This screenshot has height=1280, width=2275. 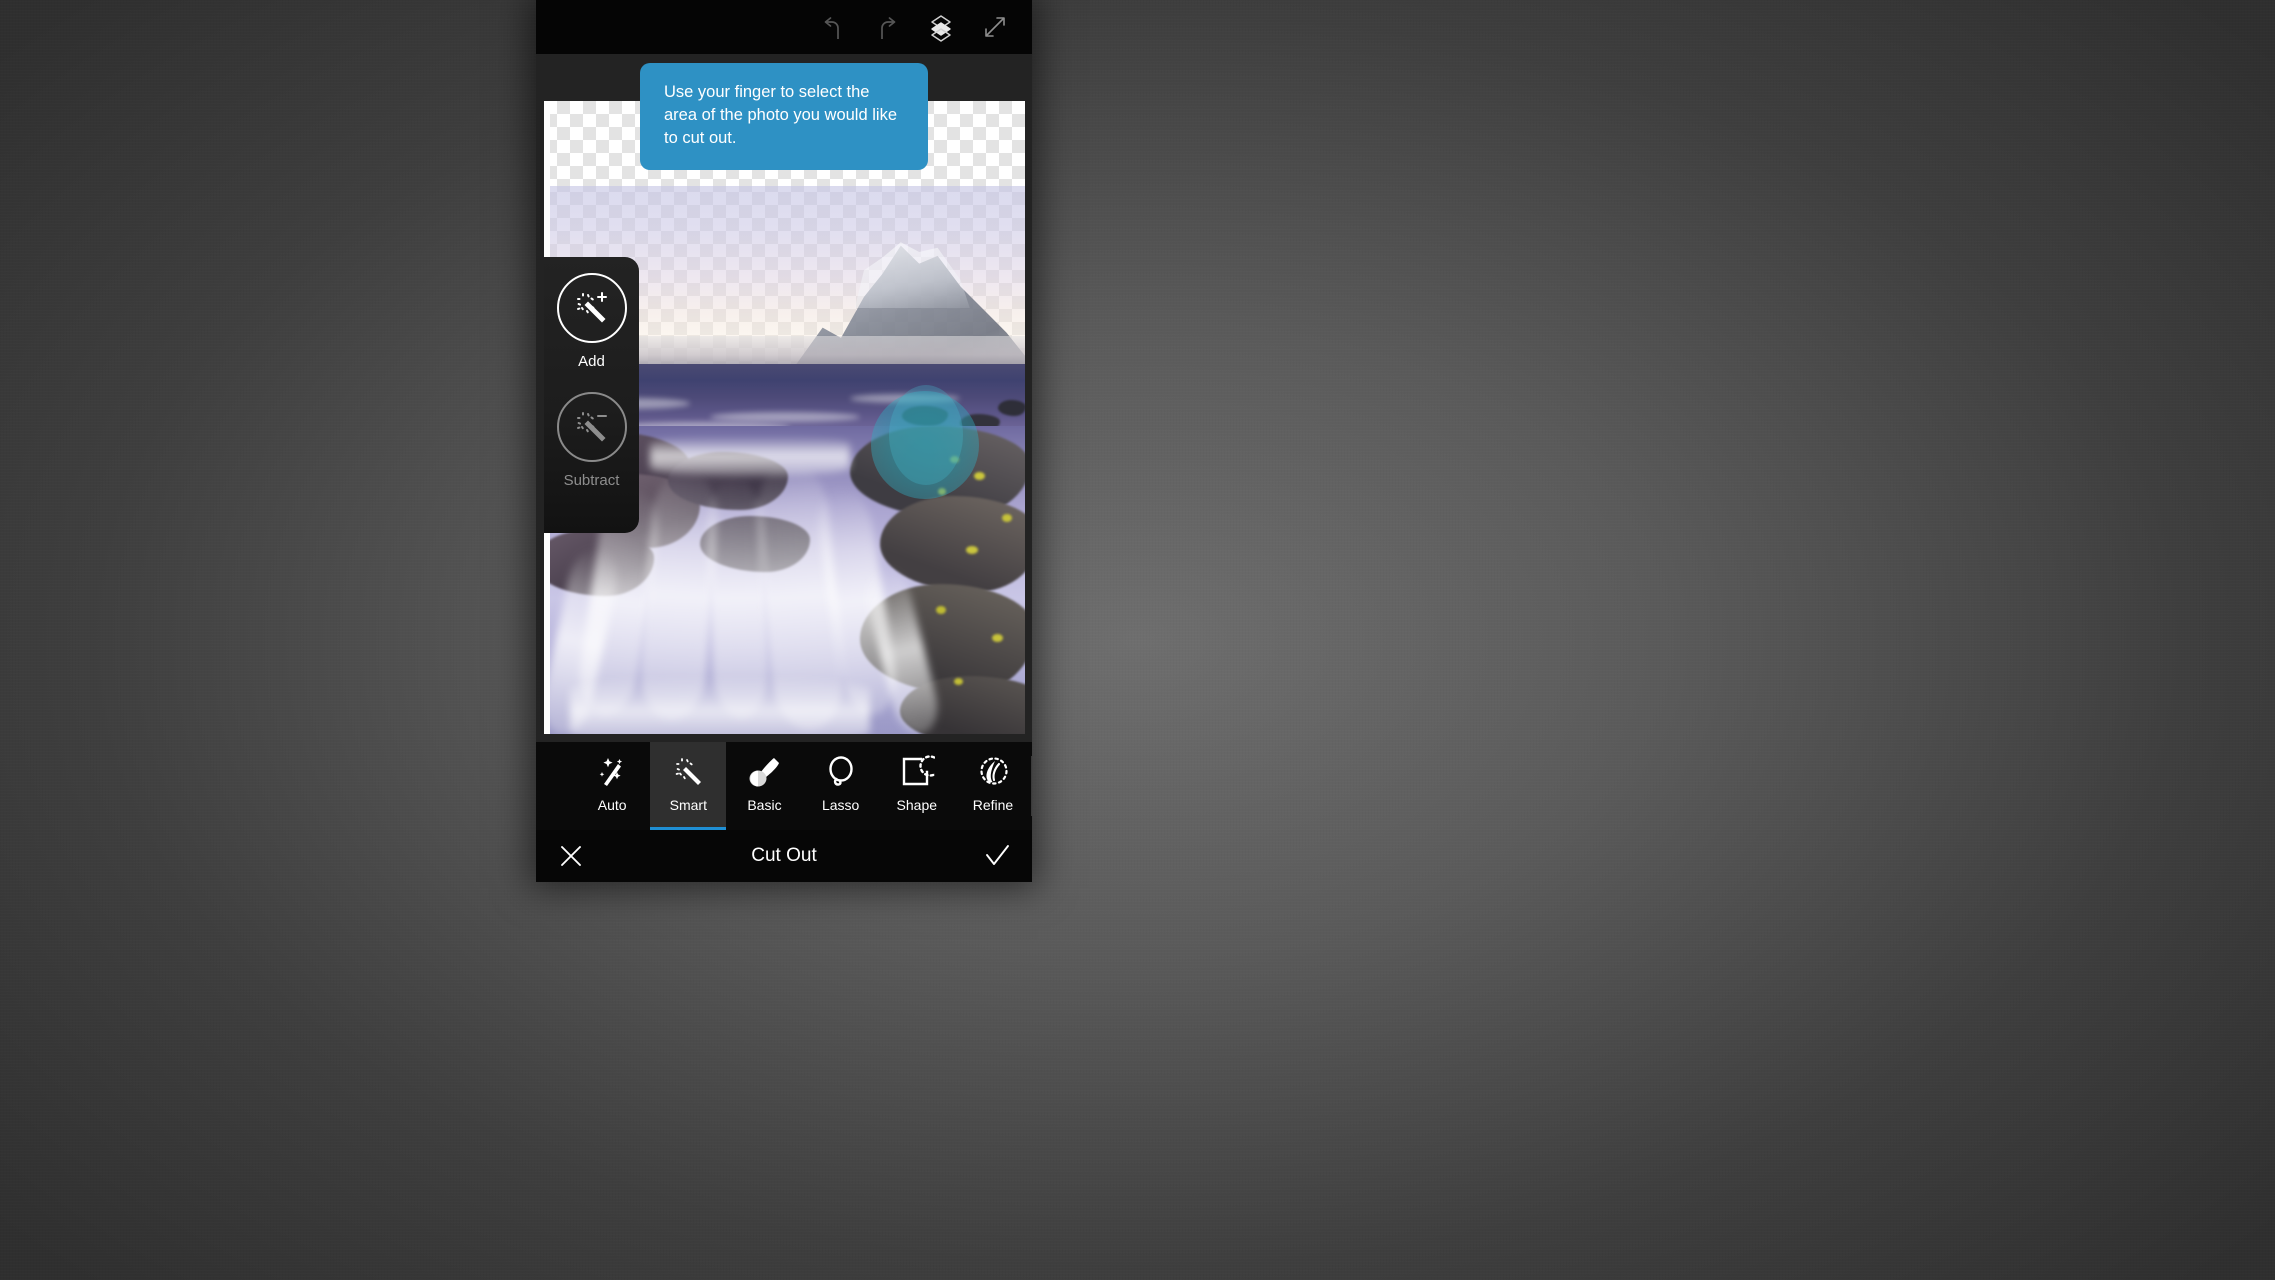 What do you see at coordinates (591, 427) in the screenshot?
I see `magic-wand-minus-icon` at bounding box center [591, 427].